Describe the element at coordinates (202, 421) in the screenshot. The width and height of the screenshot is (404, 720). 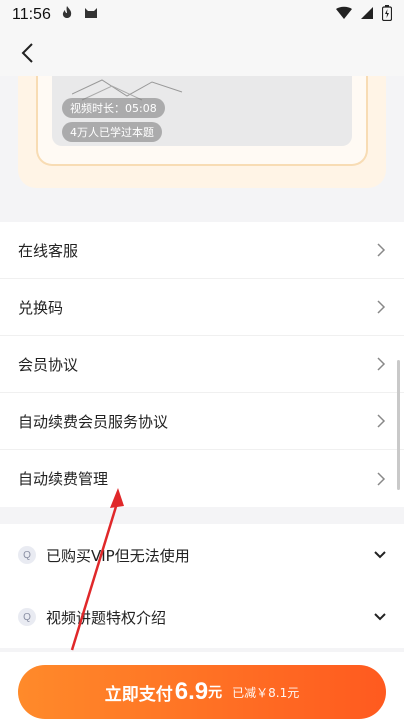
I see `menu-item-auto-renew-agreement: 自动续费会员服务协议` at that location.